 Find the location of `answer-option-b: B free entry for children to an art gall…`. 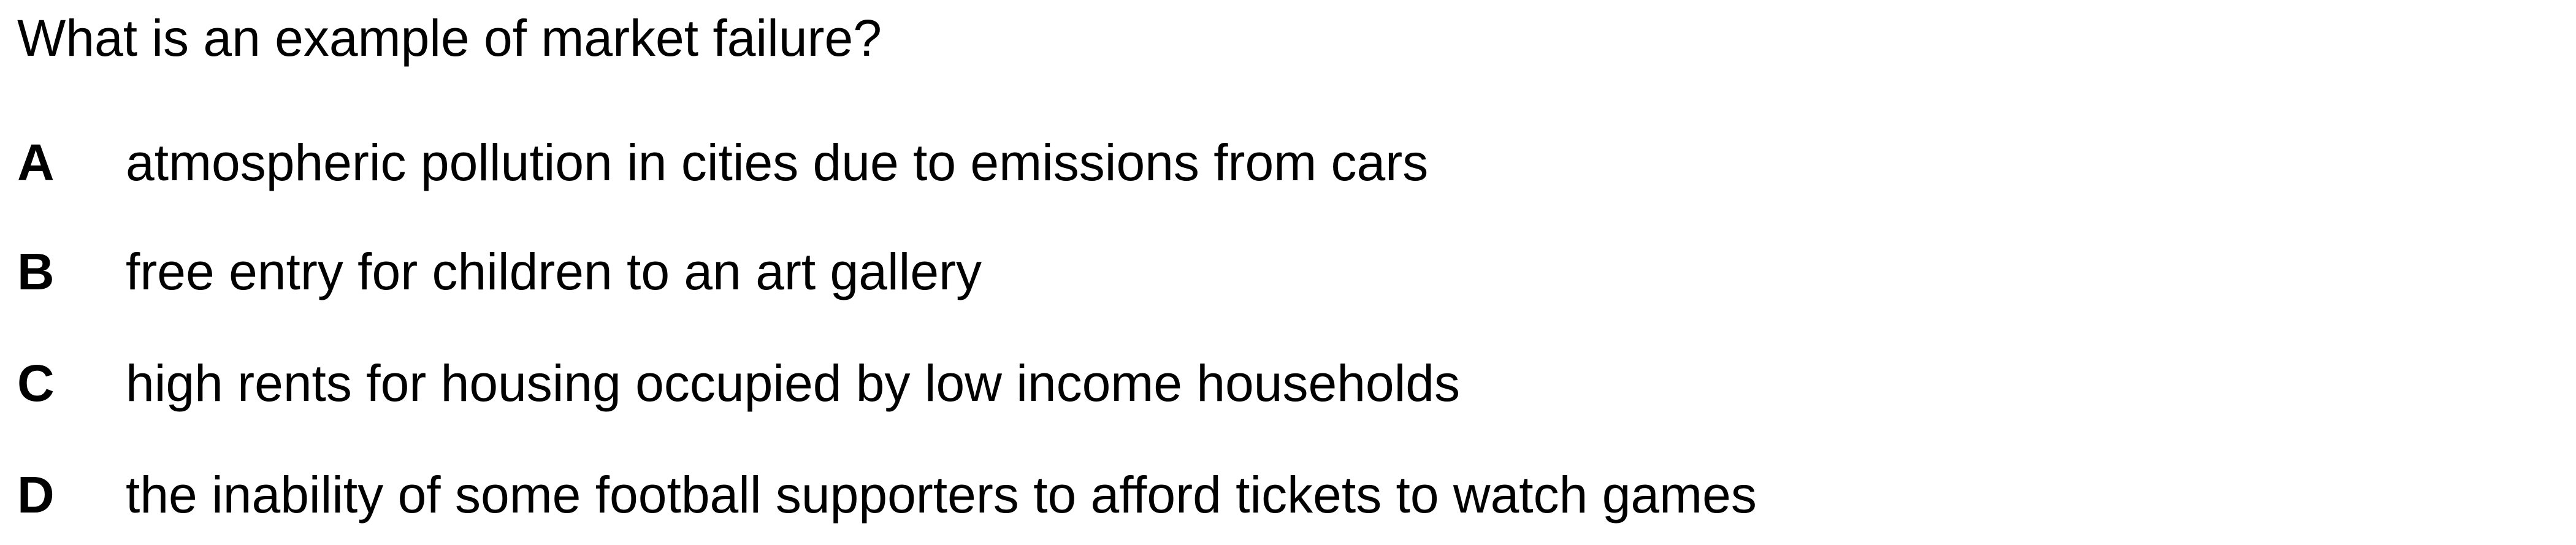

answer-option-b: B free entry for children to an art gall… is located at coordinates (499, 272).